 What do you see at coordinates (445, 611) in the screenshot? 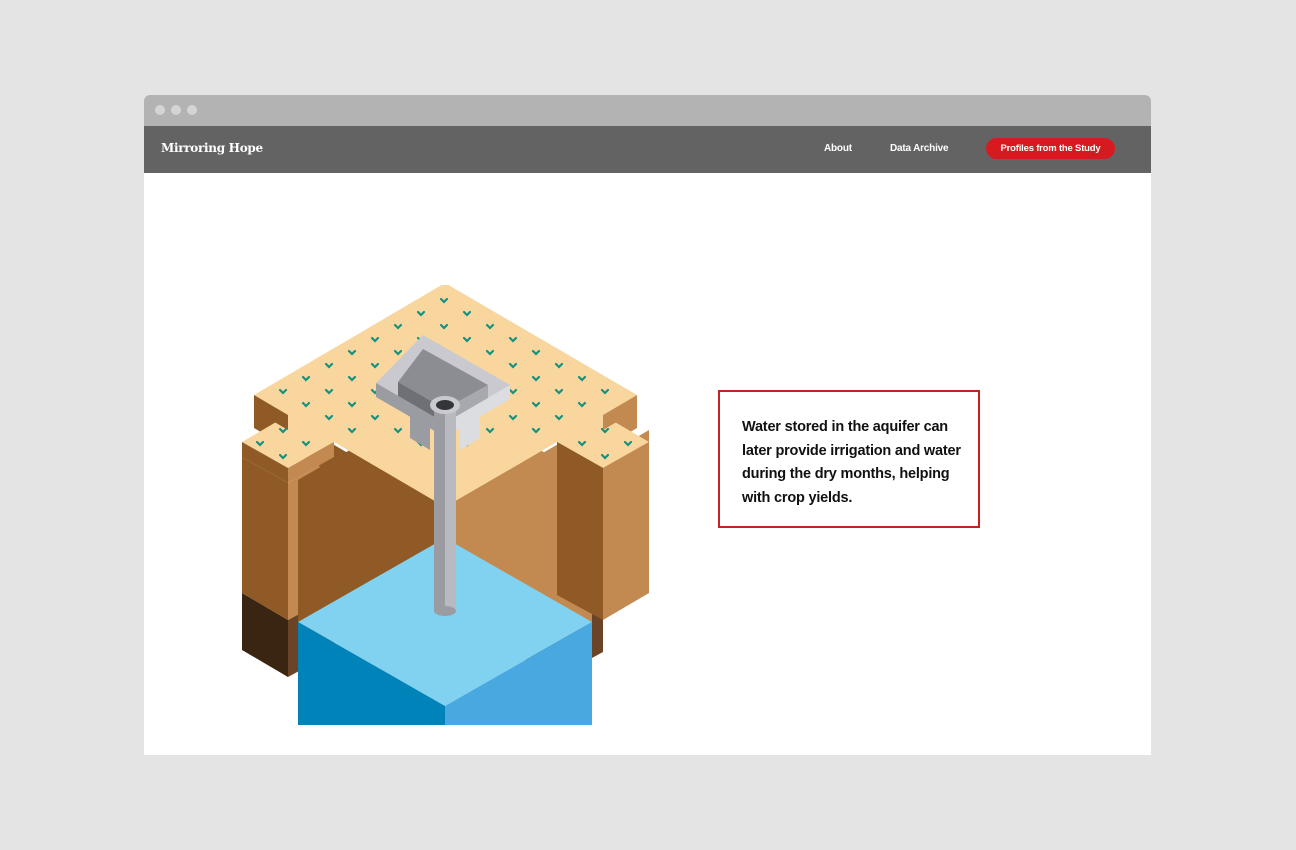
I see `well-pipe-bottom` at bounding box center [445, 611].